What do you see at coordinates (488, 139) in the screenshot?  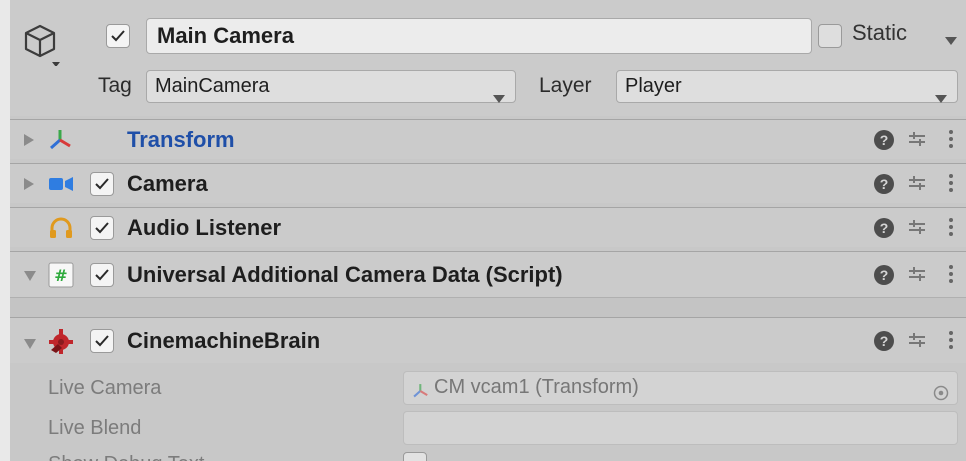 I see `component-transform: Transform ?` at bounding box center [488, 139].